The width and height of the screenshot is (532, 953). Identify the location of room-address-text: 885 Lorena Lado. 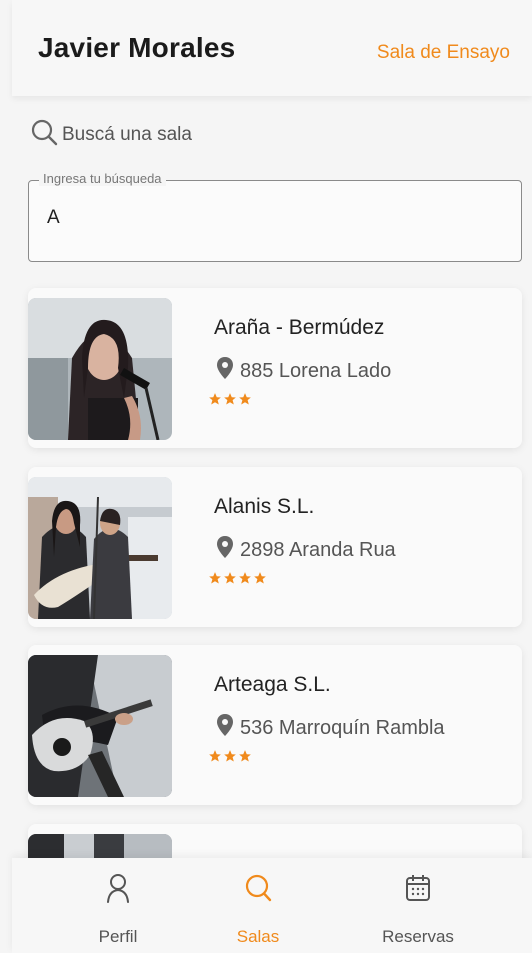
(316, 370).